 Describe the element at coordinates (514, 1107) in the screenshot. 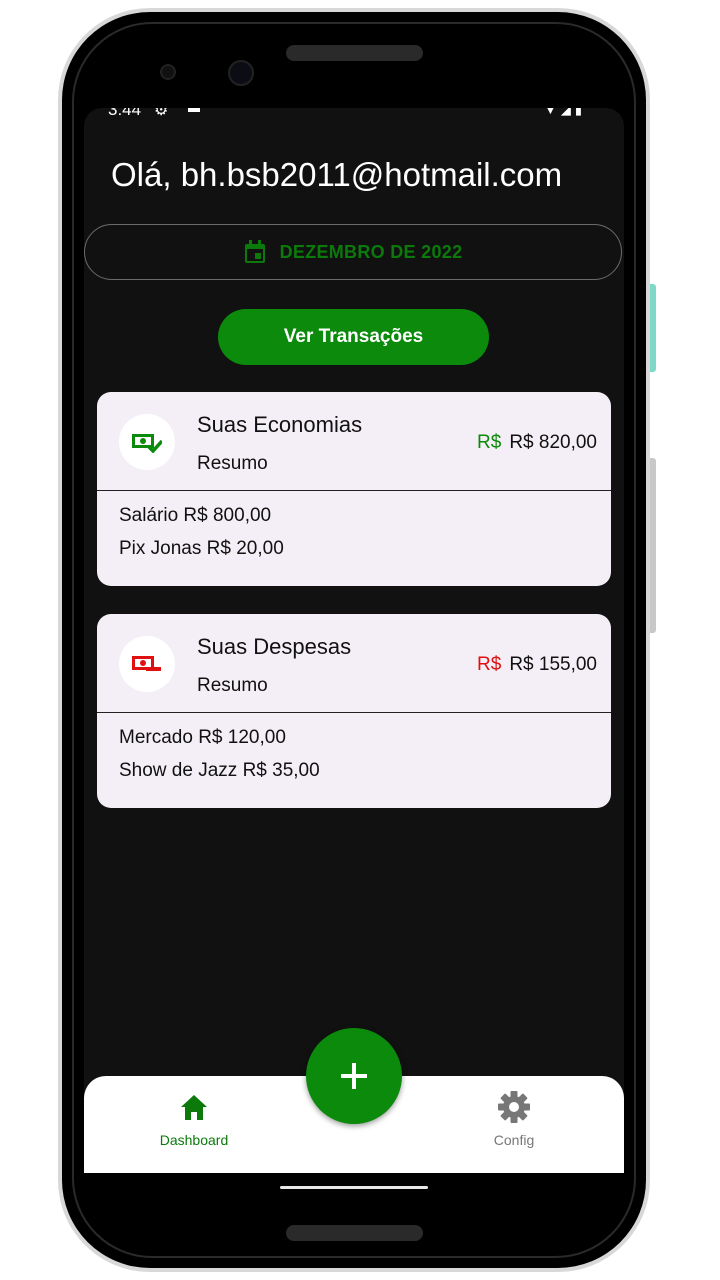

I see `gear-icon` at that location.